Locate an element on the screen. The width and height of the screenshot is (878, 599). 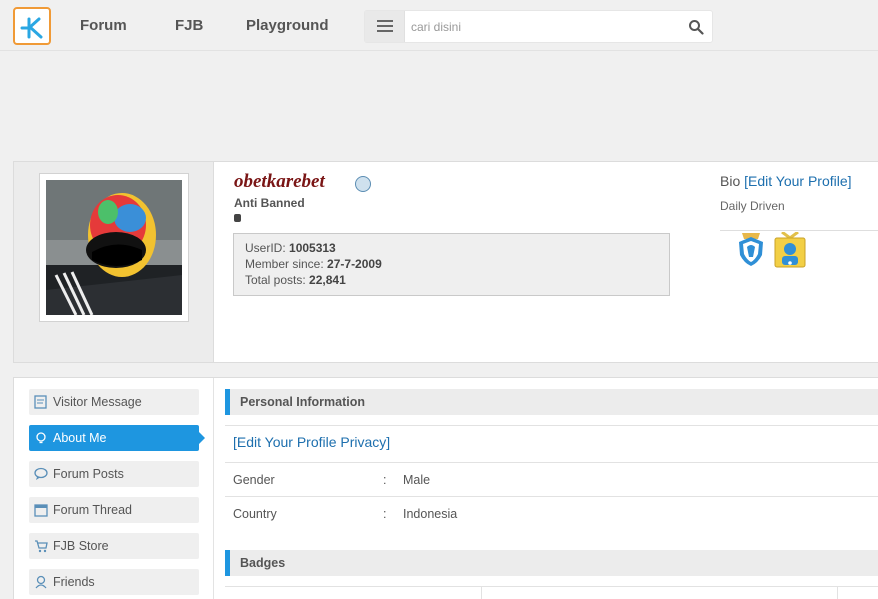
userid-value: 1005313 is located at coordinates (312, 248).